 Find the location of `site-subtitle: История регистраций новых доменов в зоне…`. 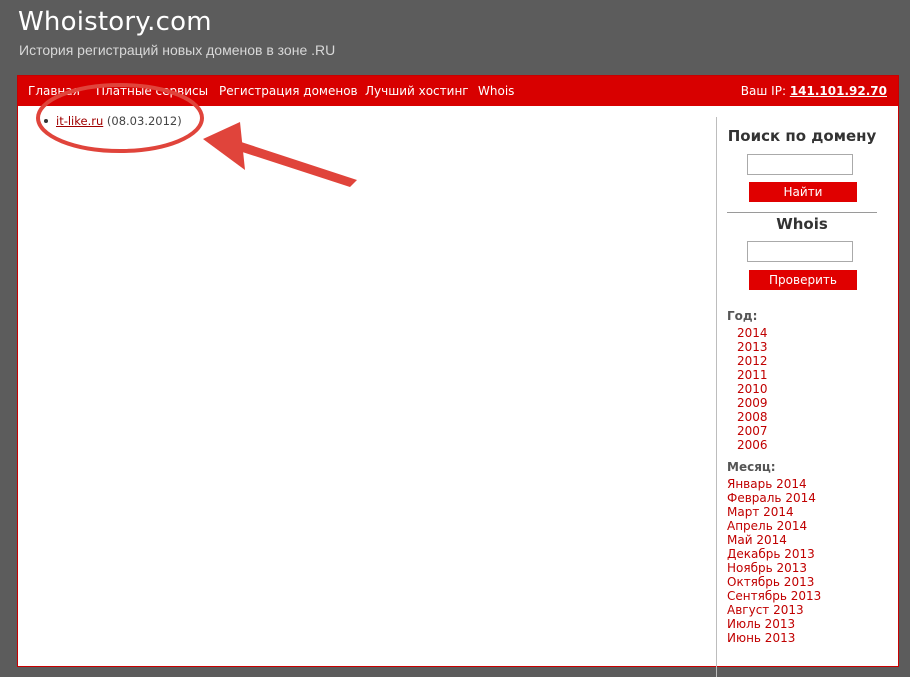

site-subtitle: История регистраций новых доменов в зоне… is located at coordinates (177, 50).